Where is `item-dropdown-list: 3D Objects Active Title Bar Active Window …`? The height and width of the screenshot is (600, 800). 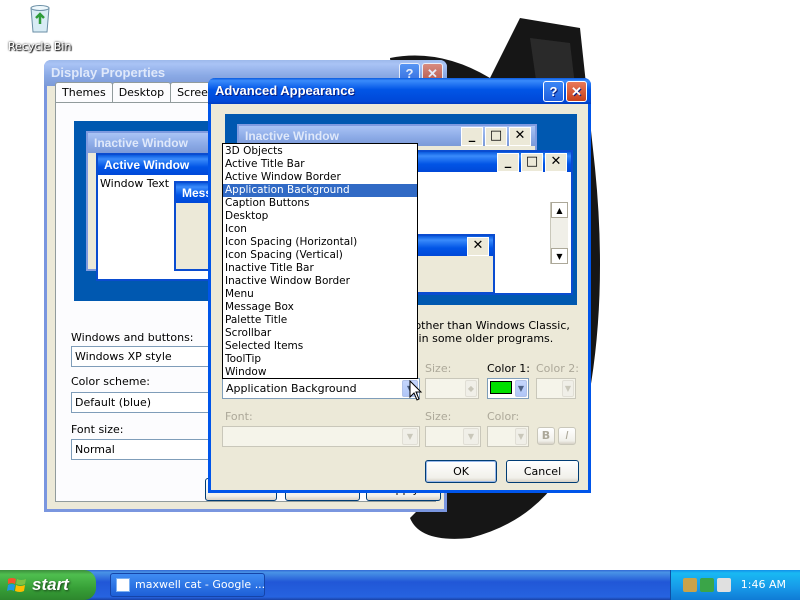 item-dropdown-list: 3D Objects Active Title Bar Active Window … is located at coordinates (320, 261).